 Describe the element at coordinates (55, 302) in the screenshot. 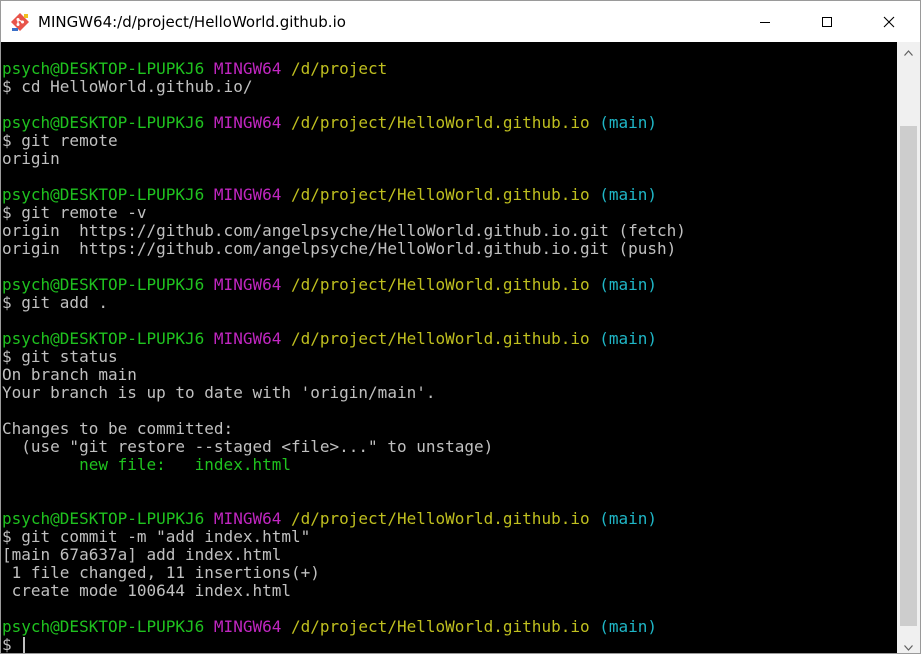

I see `terminal-text-segment: $ git add .` at that location.